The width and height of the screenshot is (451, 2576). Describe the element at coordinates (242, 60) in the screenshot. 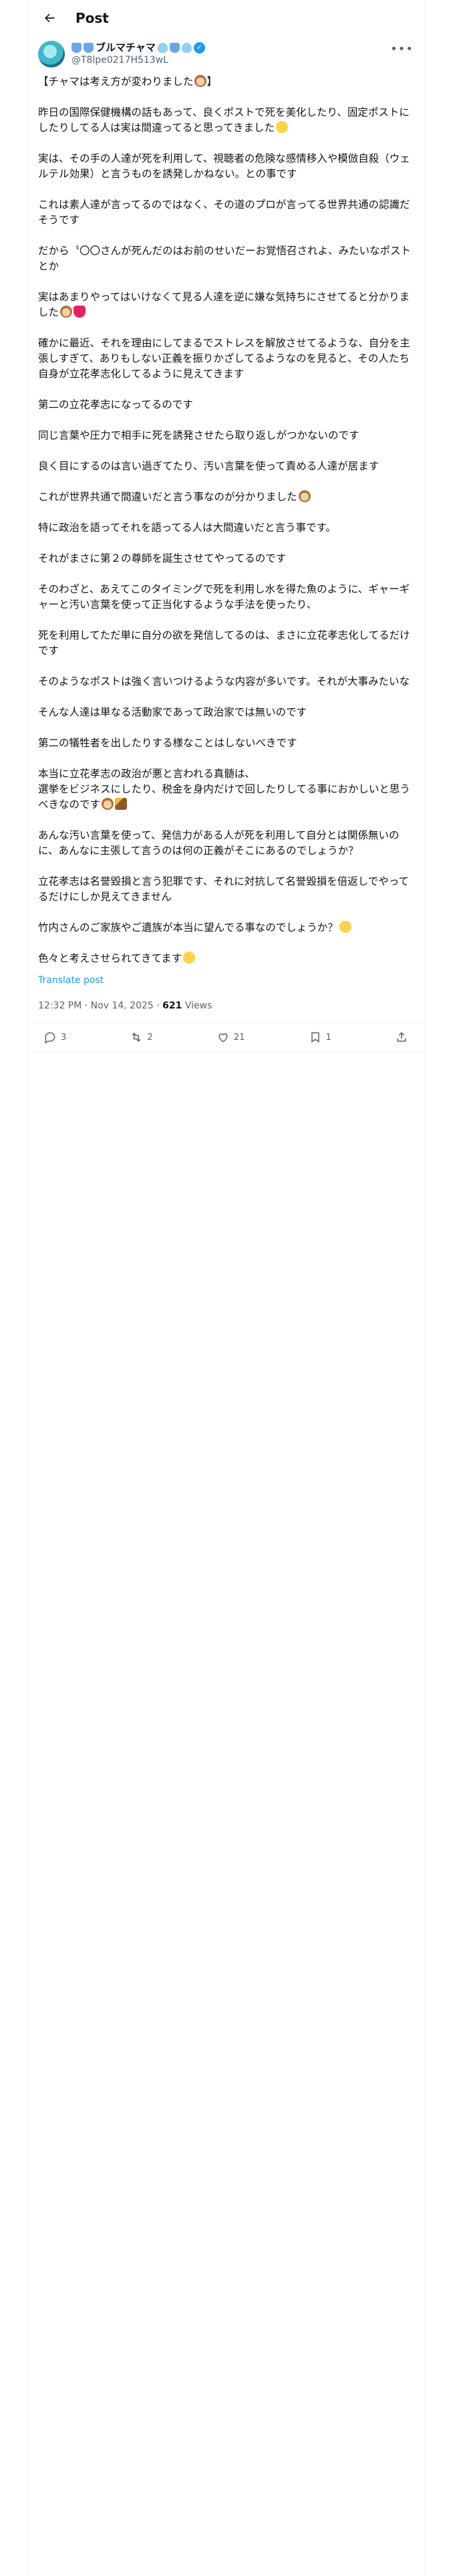

I see `author-handle: @T8lpe0217H513wL` at that location.